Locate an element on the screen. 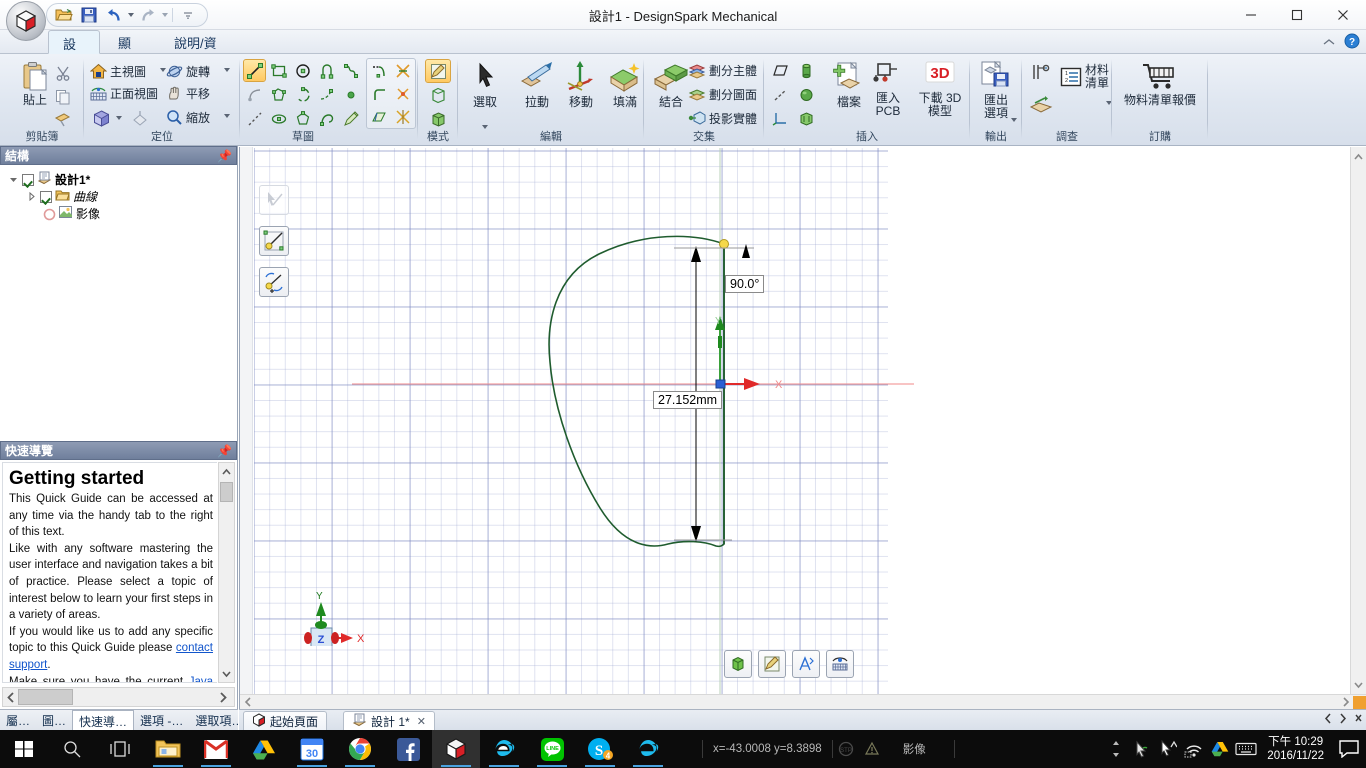 The image size is (1366, 768). sweep-arc-icon is located at coordinates (254, 94).